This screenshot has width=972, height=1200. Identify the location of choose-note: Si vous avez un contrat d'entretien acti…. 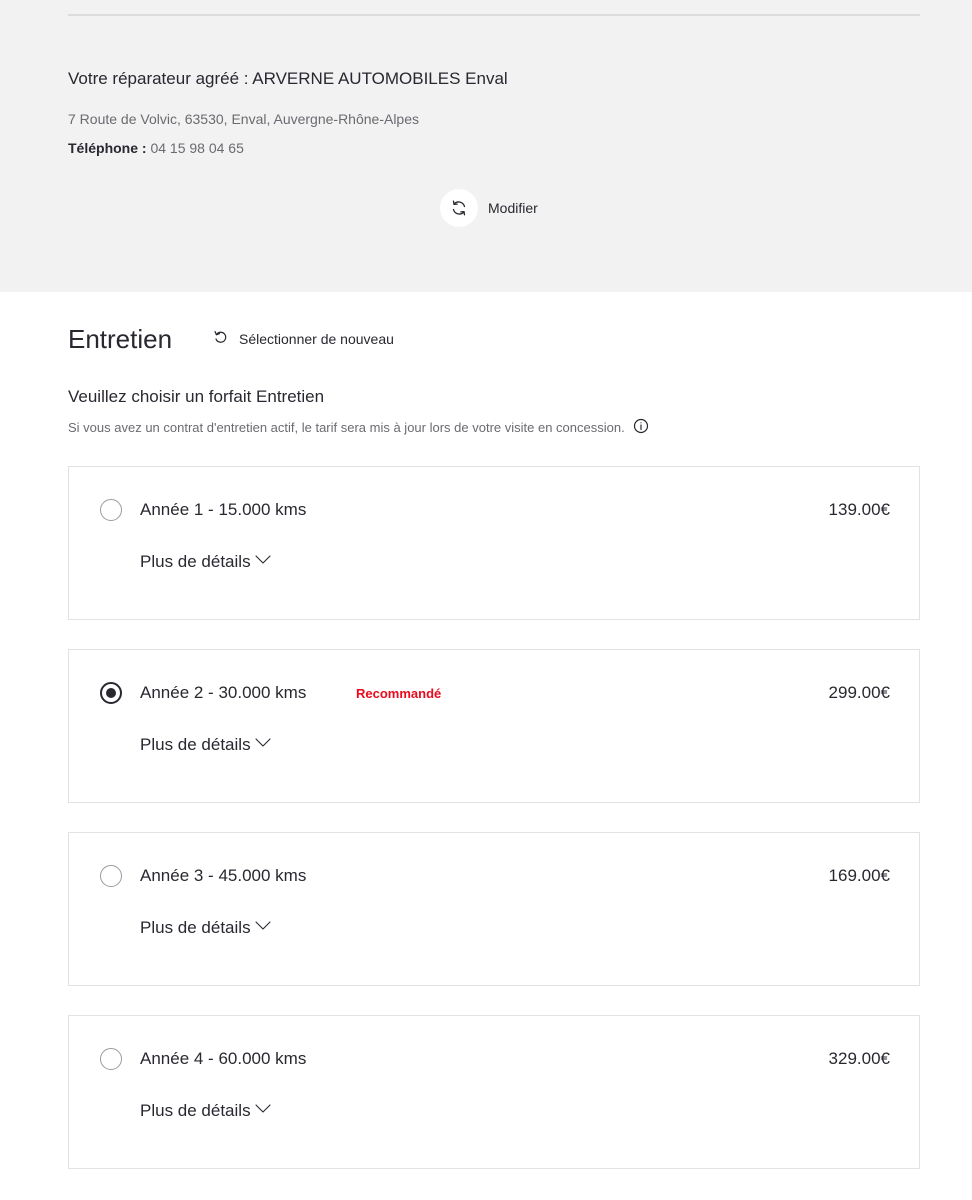
(358, 427).